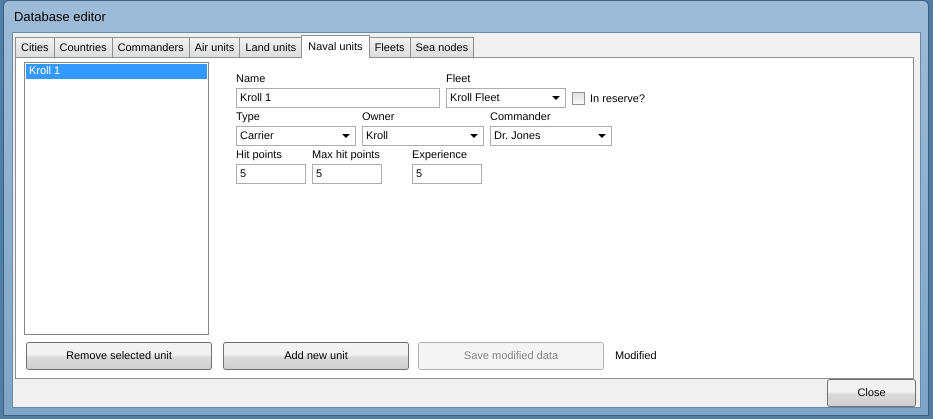 Image resolution: width=933 pixels, height=419 pixels. What do you see at coordinates (35, 47) in the screenshot?
I see `tab: Cities` at bounding box center [35, 47].